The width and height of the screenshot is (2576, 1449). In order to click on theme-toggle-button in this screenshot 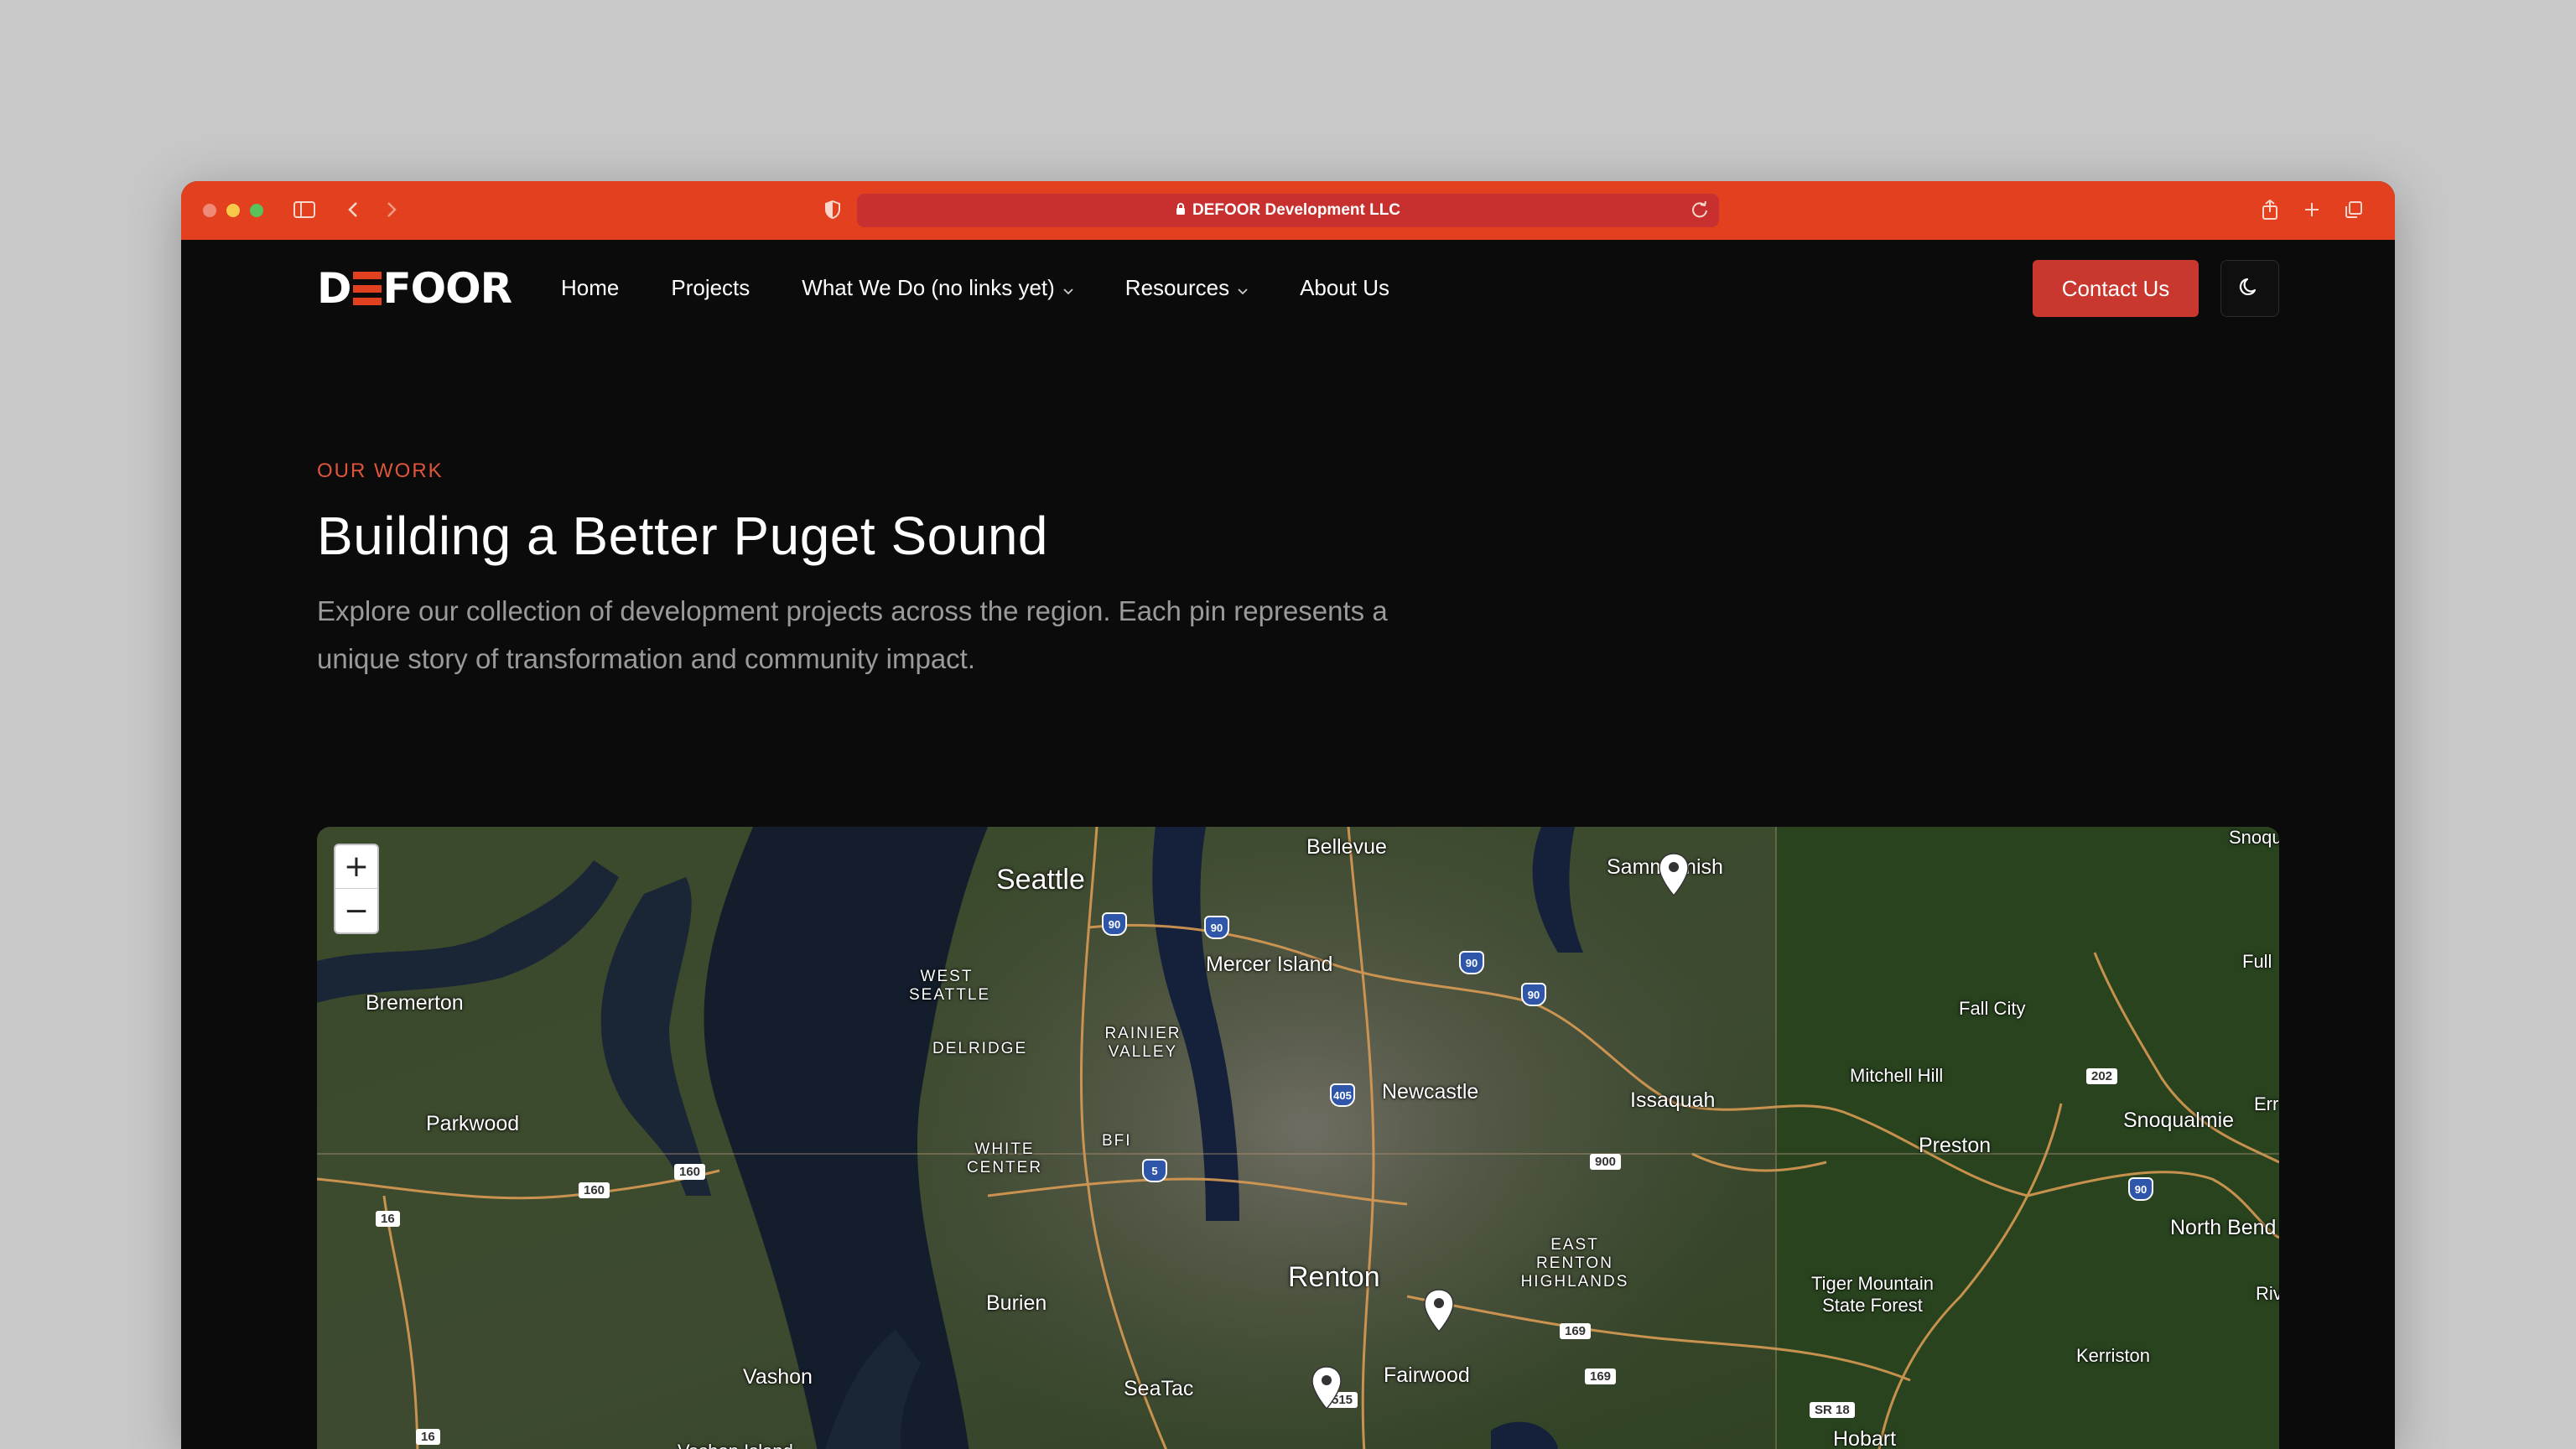, I will do `click(2249, 288)`.